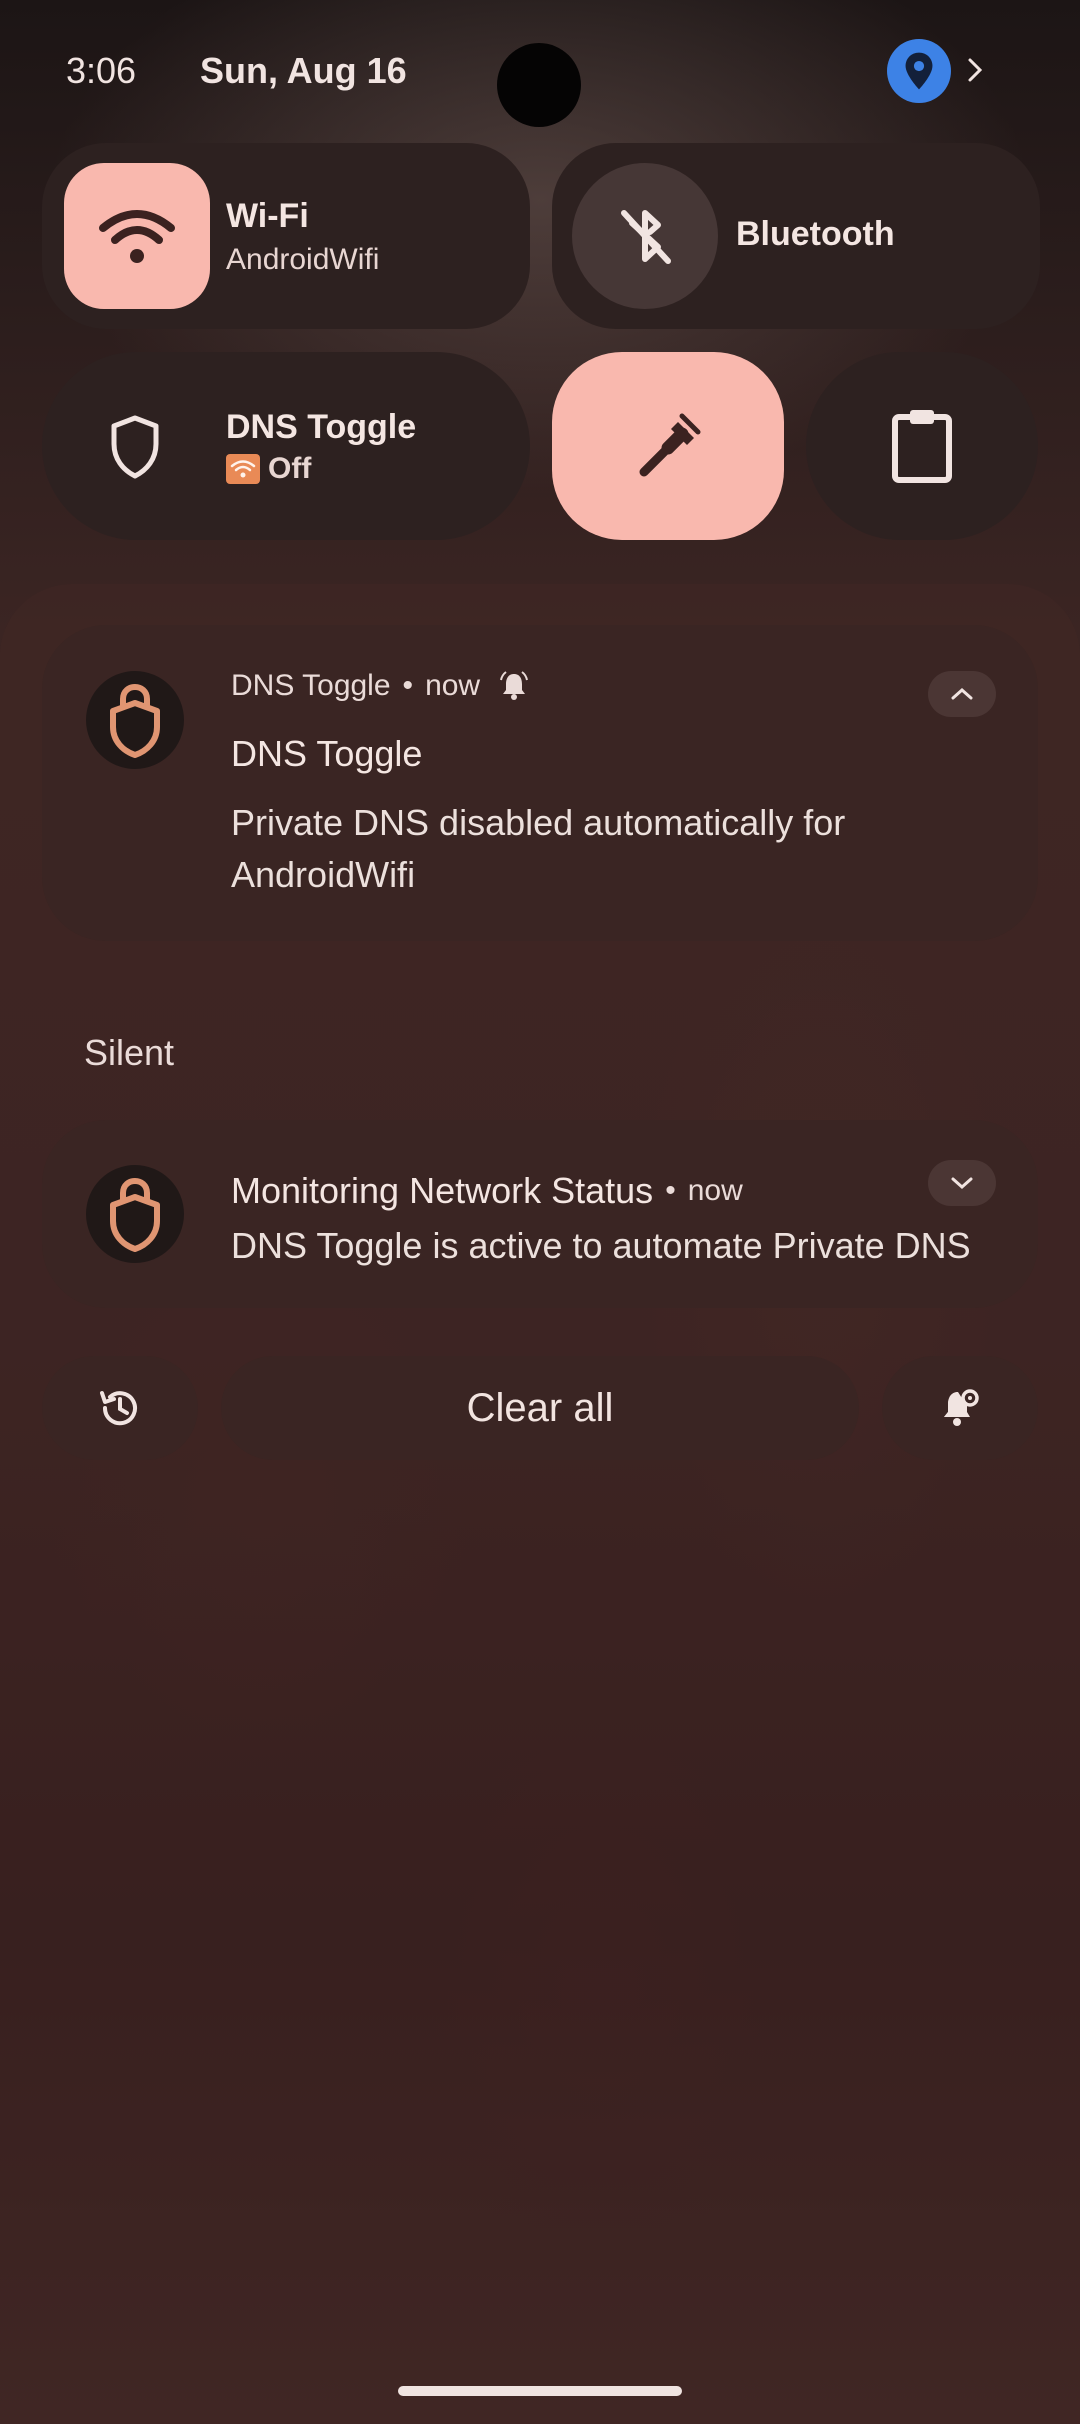  Describe the element at coordinates (540, 2391) in the screenshot. I see `home-indicator` at that location.